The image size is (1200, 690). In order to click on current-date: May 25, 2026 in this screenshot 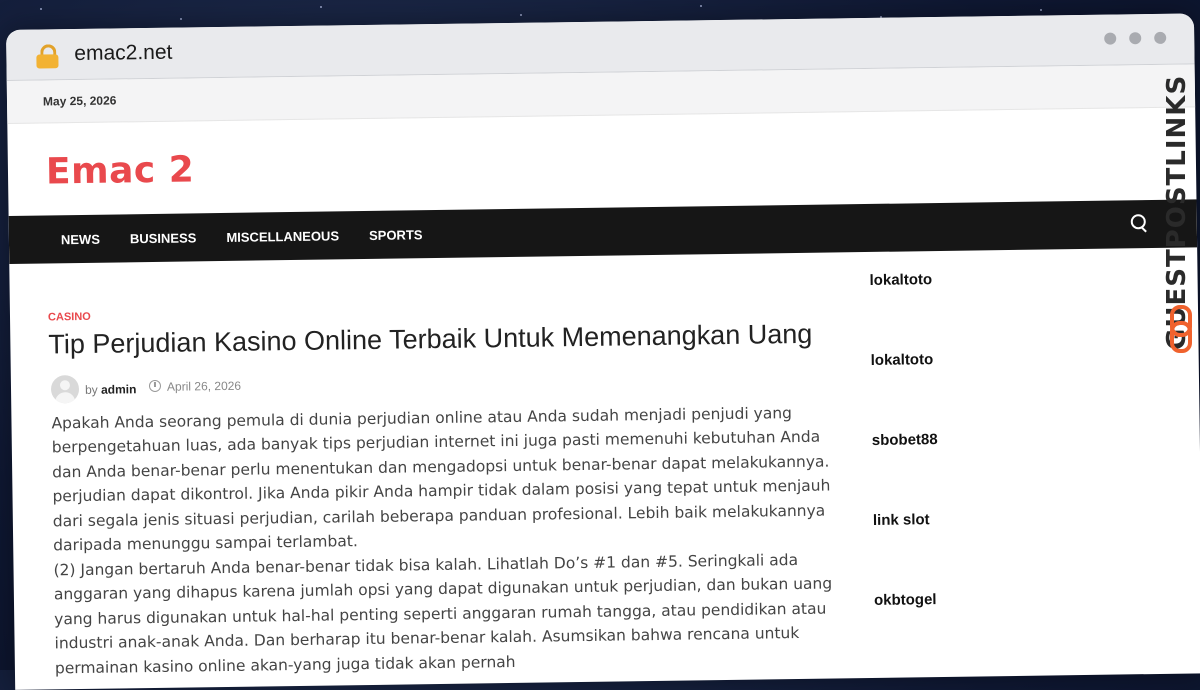, I will do `click(79, 101)`.